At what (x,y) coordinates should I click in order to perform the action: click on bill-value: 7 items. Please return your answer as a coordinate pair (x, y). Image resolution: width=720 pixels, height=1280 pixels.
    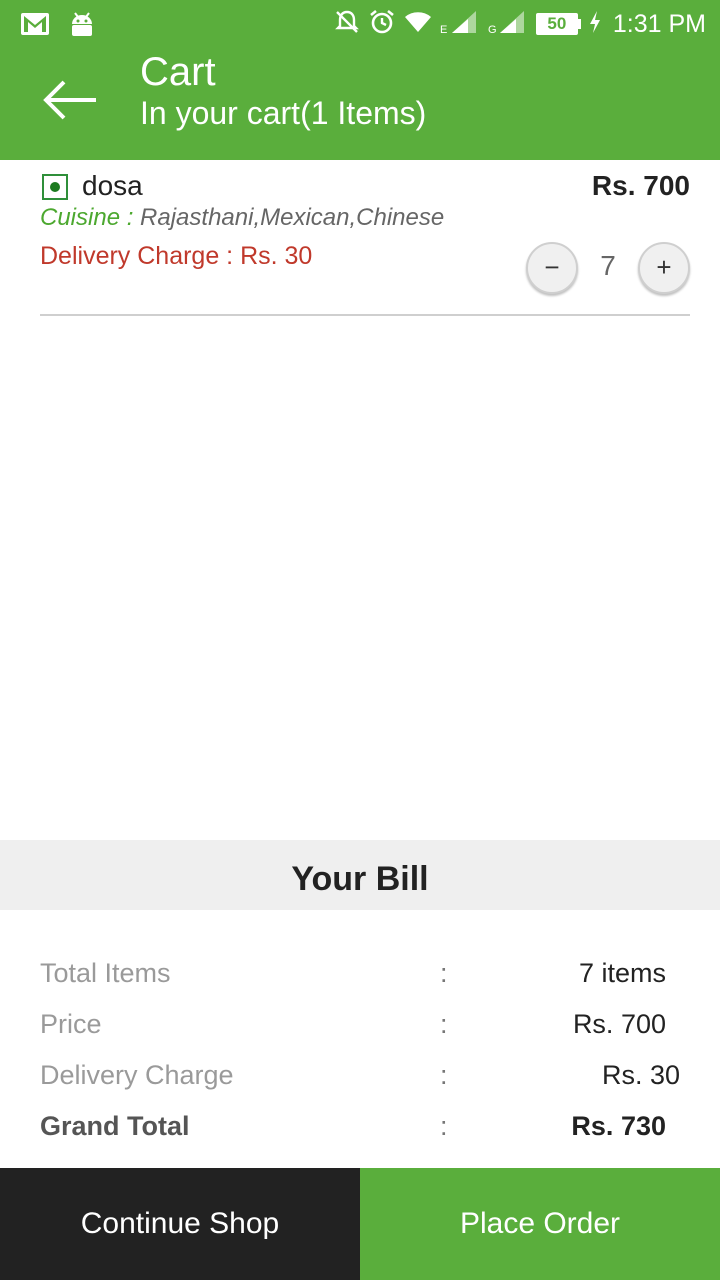
    Looking at the image, I should click on (622, 973).